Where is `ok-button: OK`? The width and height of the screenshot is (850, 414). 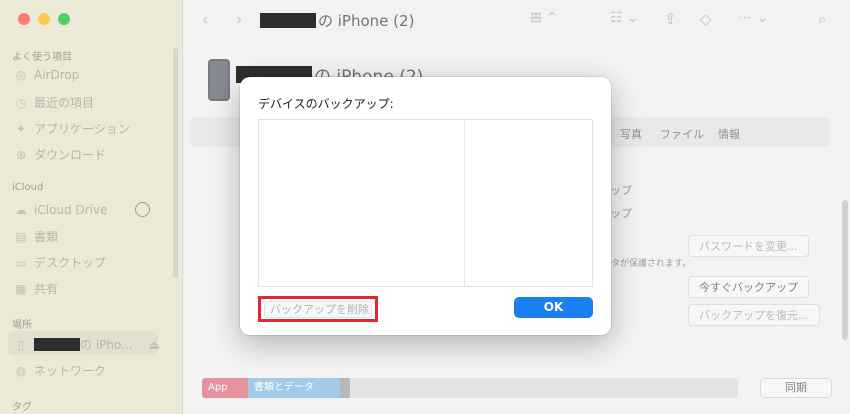
ok-button: OK is located at coordinates (553, 307).